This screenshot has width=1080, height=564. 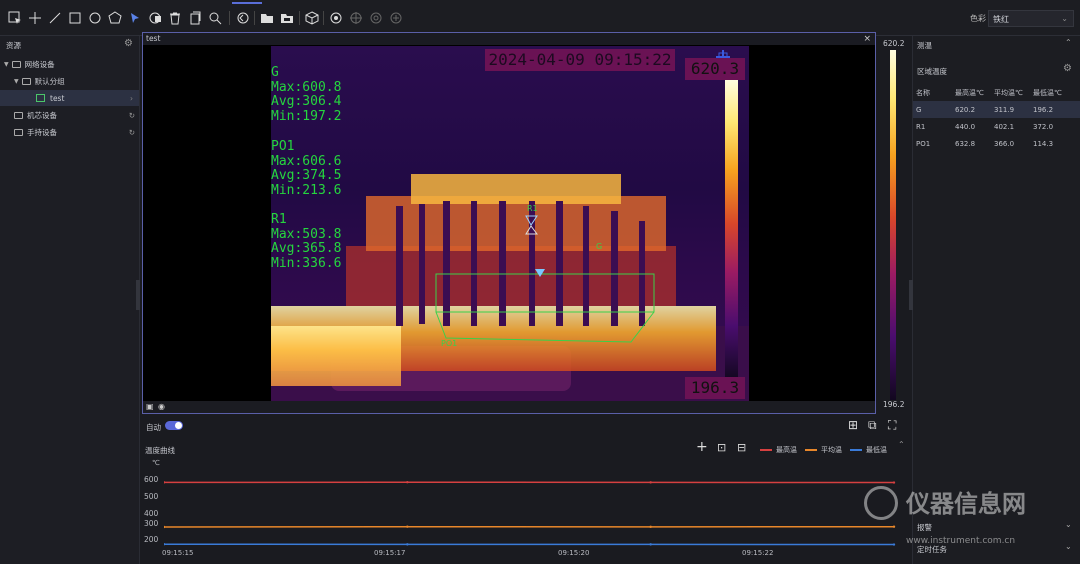 I want to click on add-icon: +, so click(x=702, y=447).